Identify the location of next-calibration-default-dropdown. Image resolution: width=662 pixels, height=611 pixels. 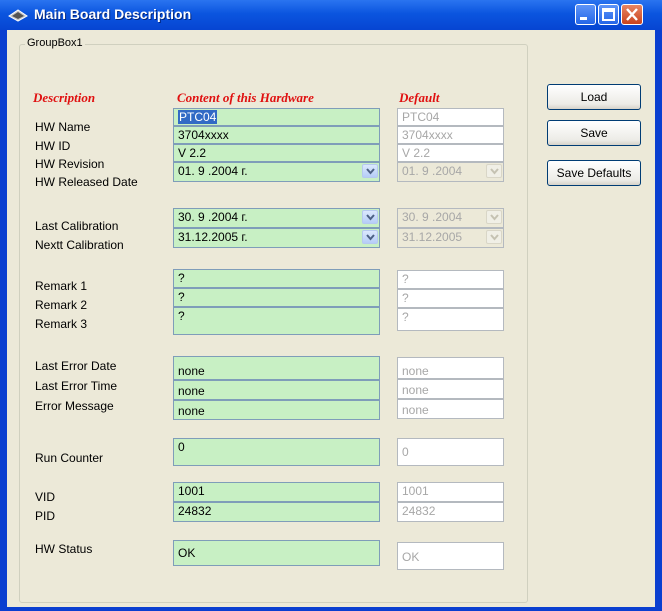
(494, 237).